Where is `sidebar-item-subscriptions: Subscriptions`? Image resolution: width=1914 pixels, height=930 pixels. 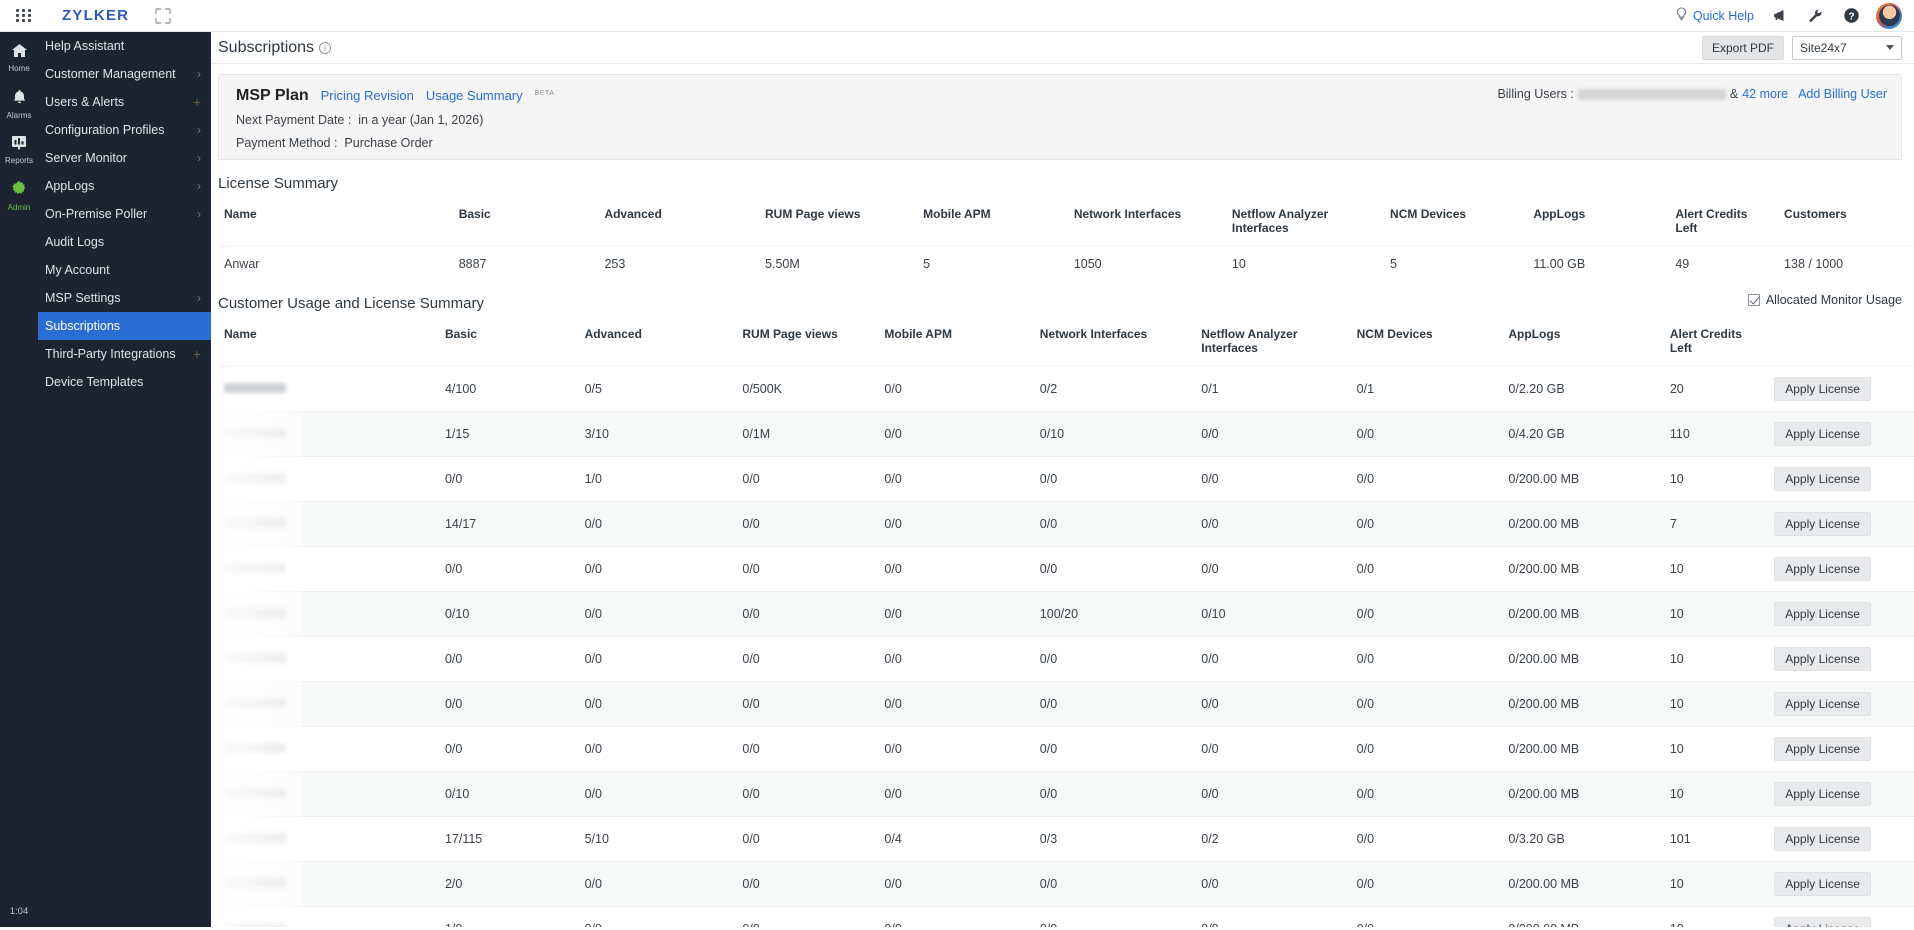
sidebar-item-subscriptions: Subscriptions is located at coordinates (124, 326).